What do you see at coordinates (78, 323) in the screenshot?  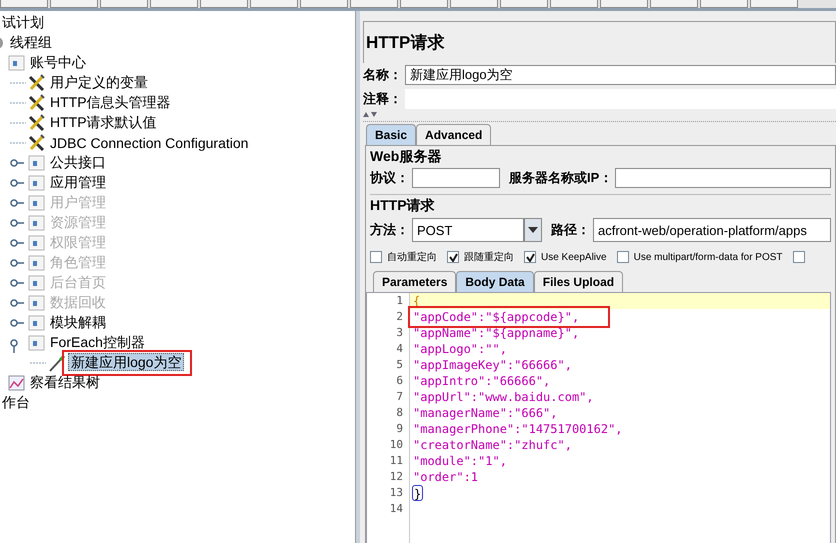 I see `tree-item: 模块解耦` at bounding box center [78, 323].